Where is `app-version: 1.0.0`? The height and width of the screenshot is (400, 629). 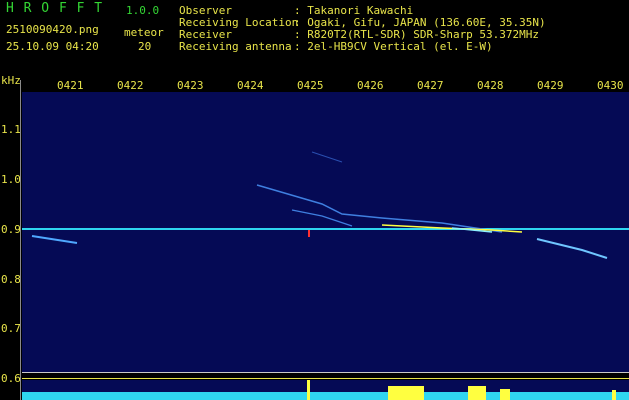
app-version: 1.0.0 is located at coordinates (143, 10).